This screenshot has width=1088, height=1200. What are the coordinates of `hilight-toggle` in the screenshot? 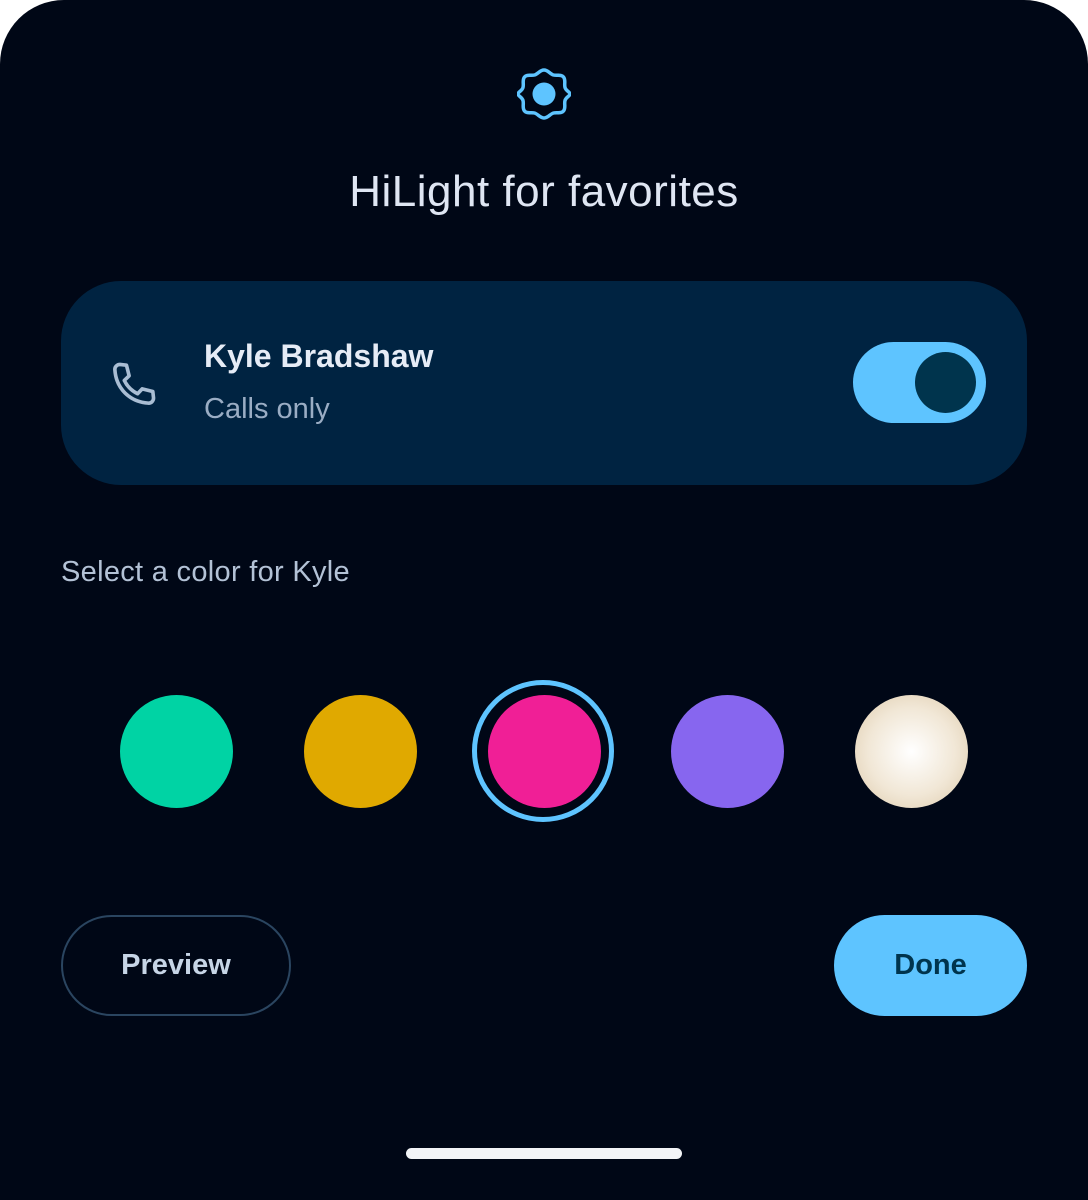 It's located at (919, 382).